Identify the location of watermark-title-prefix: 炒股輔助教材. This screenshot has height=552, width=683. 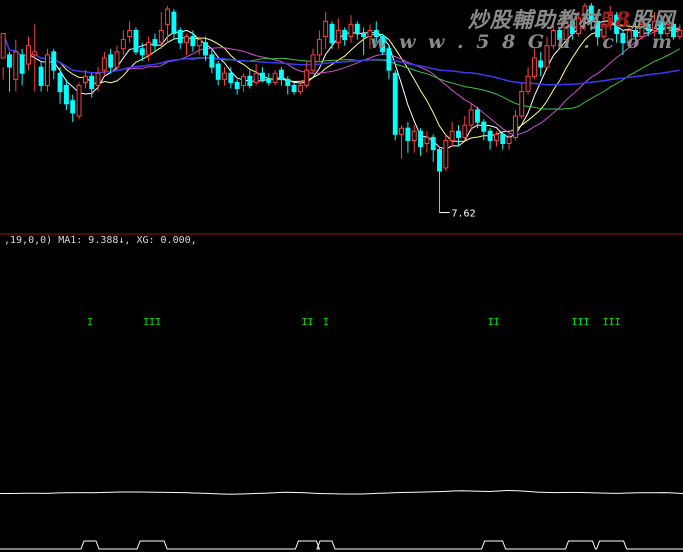
(533, 19).